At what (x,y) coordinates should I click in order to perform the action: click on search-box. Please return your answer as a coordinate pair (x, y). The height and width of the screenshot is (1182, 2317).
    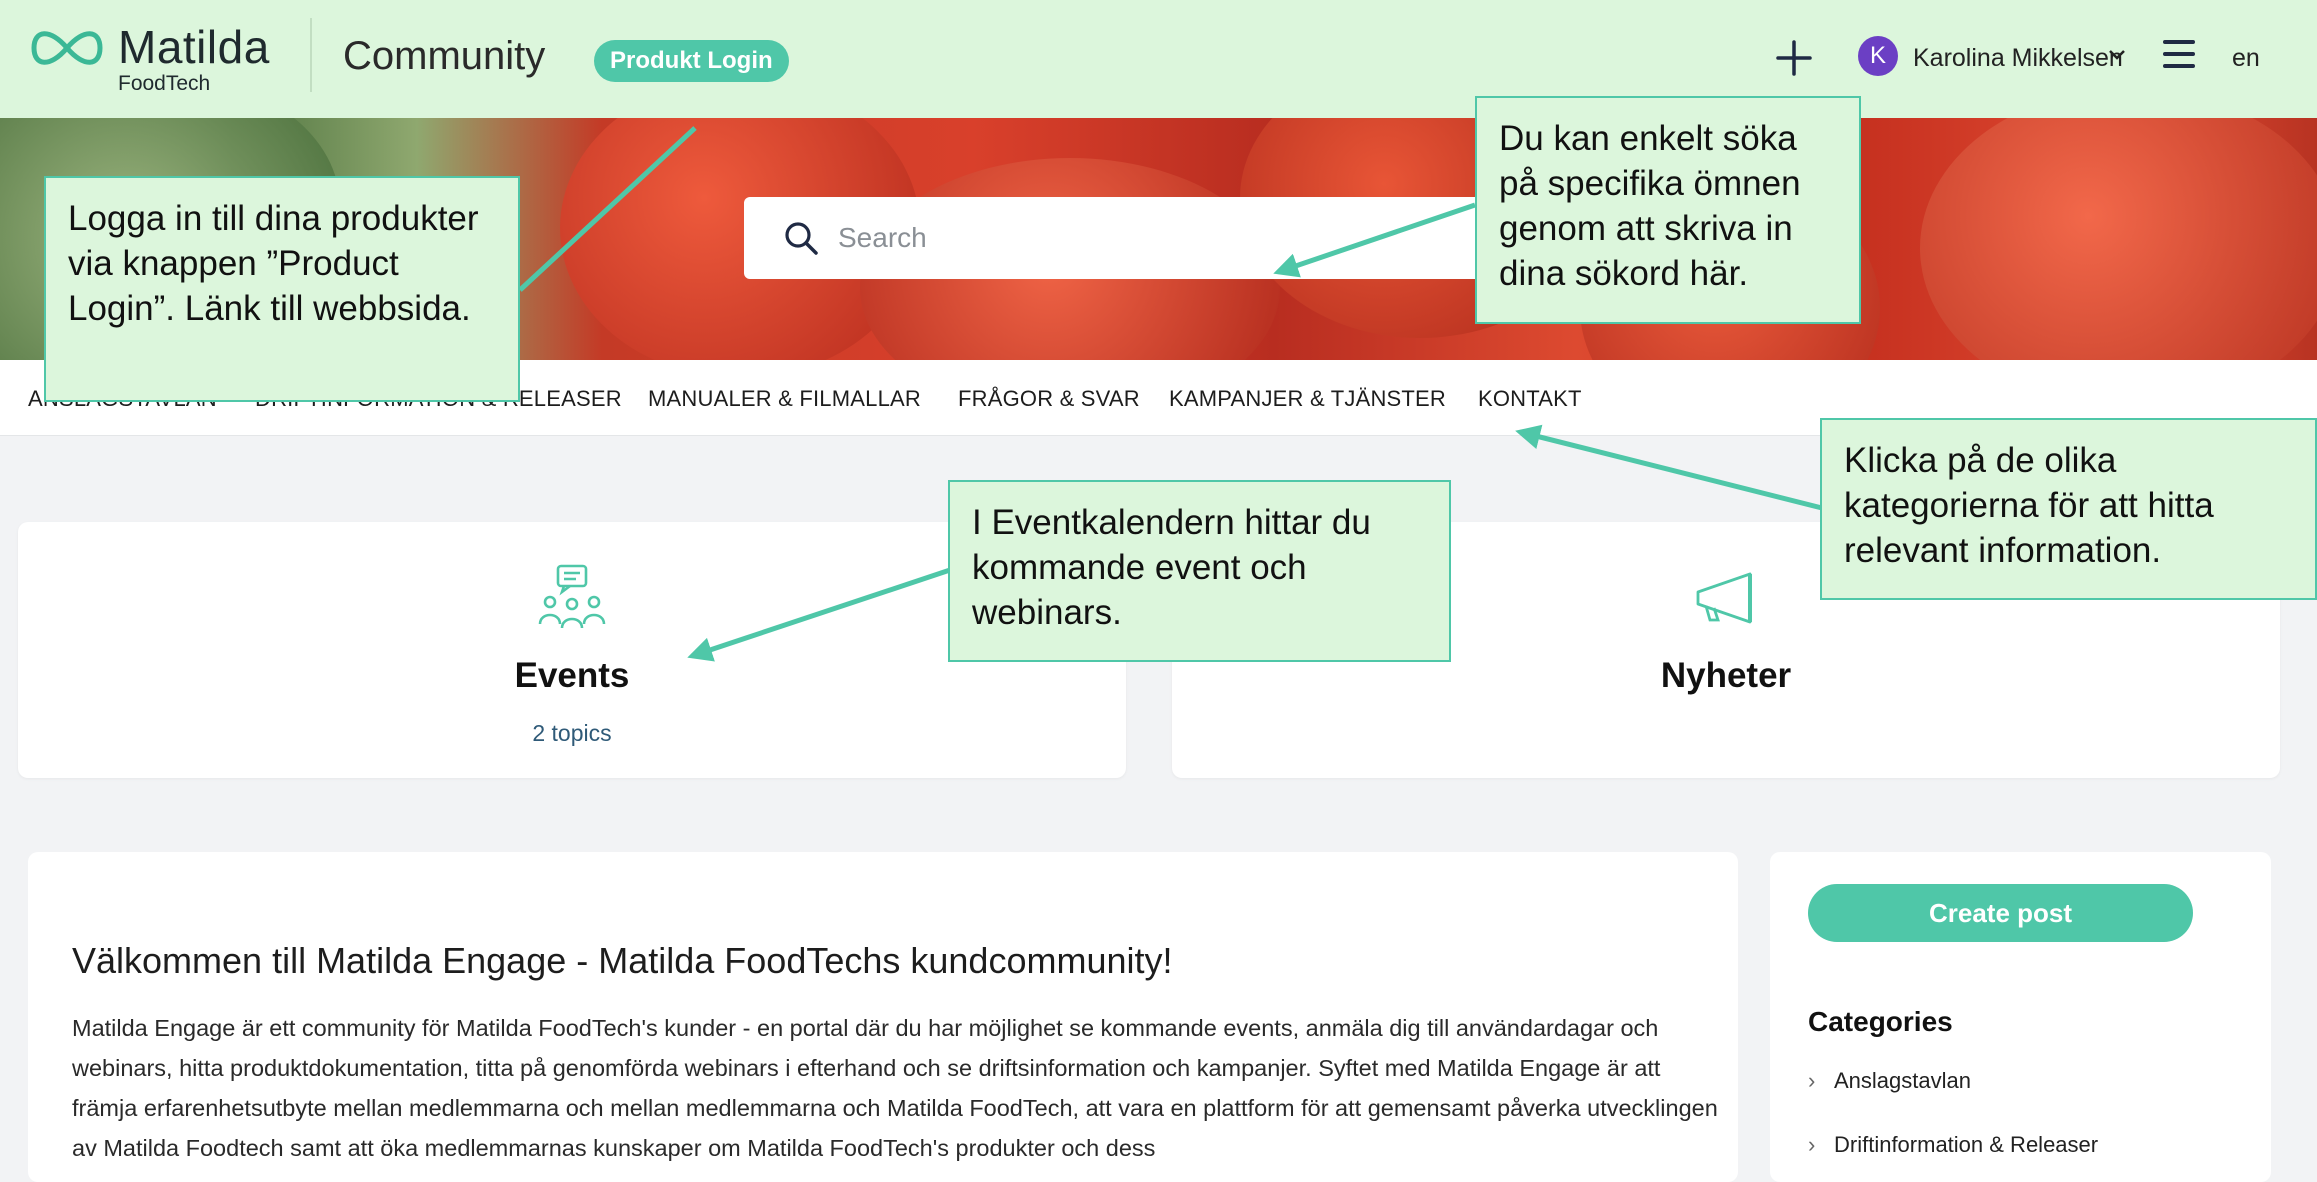
    Looking at the image, I should click on (1124, 238).